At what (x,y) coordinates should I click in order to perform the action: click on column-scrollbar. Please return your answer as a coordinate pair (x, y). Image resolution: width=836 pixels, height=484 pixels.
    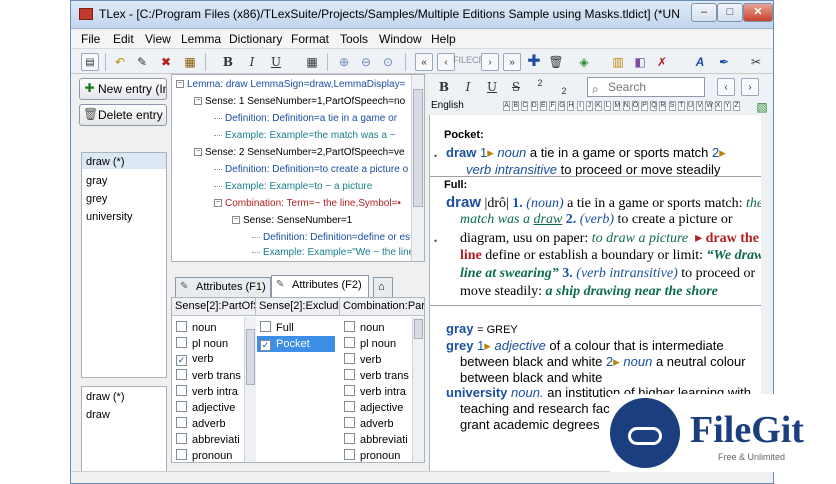
    Looking at the image, I should click on (250, 389).